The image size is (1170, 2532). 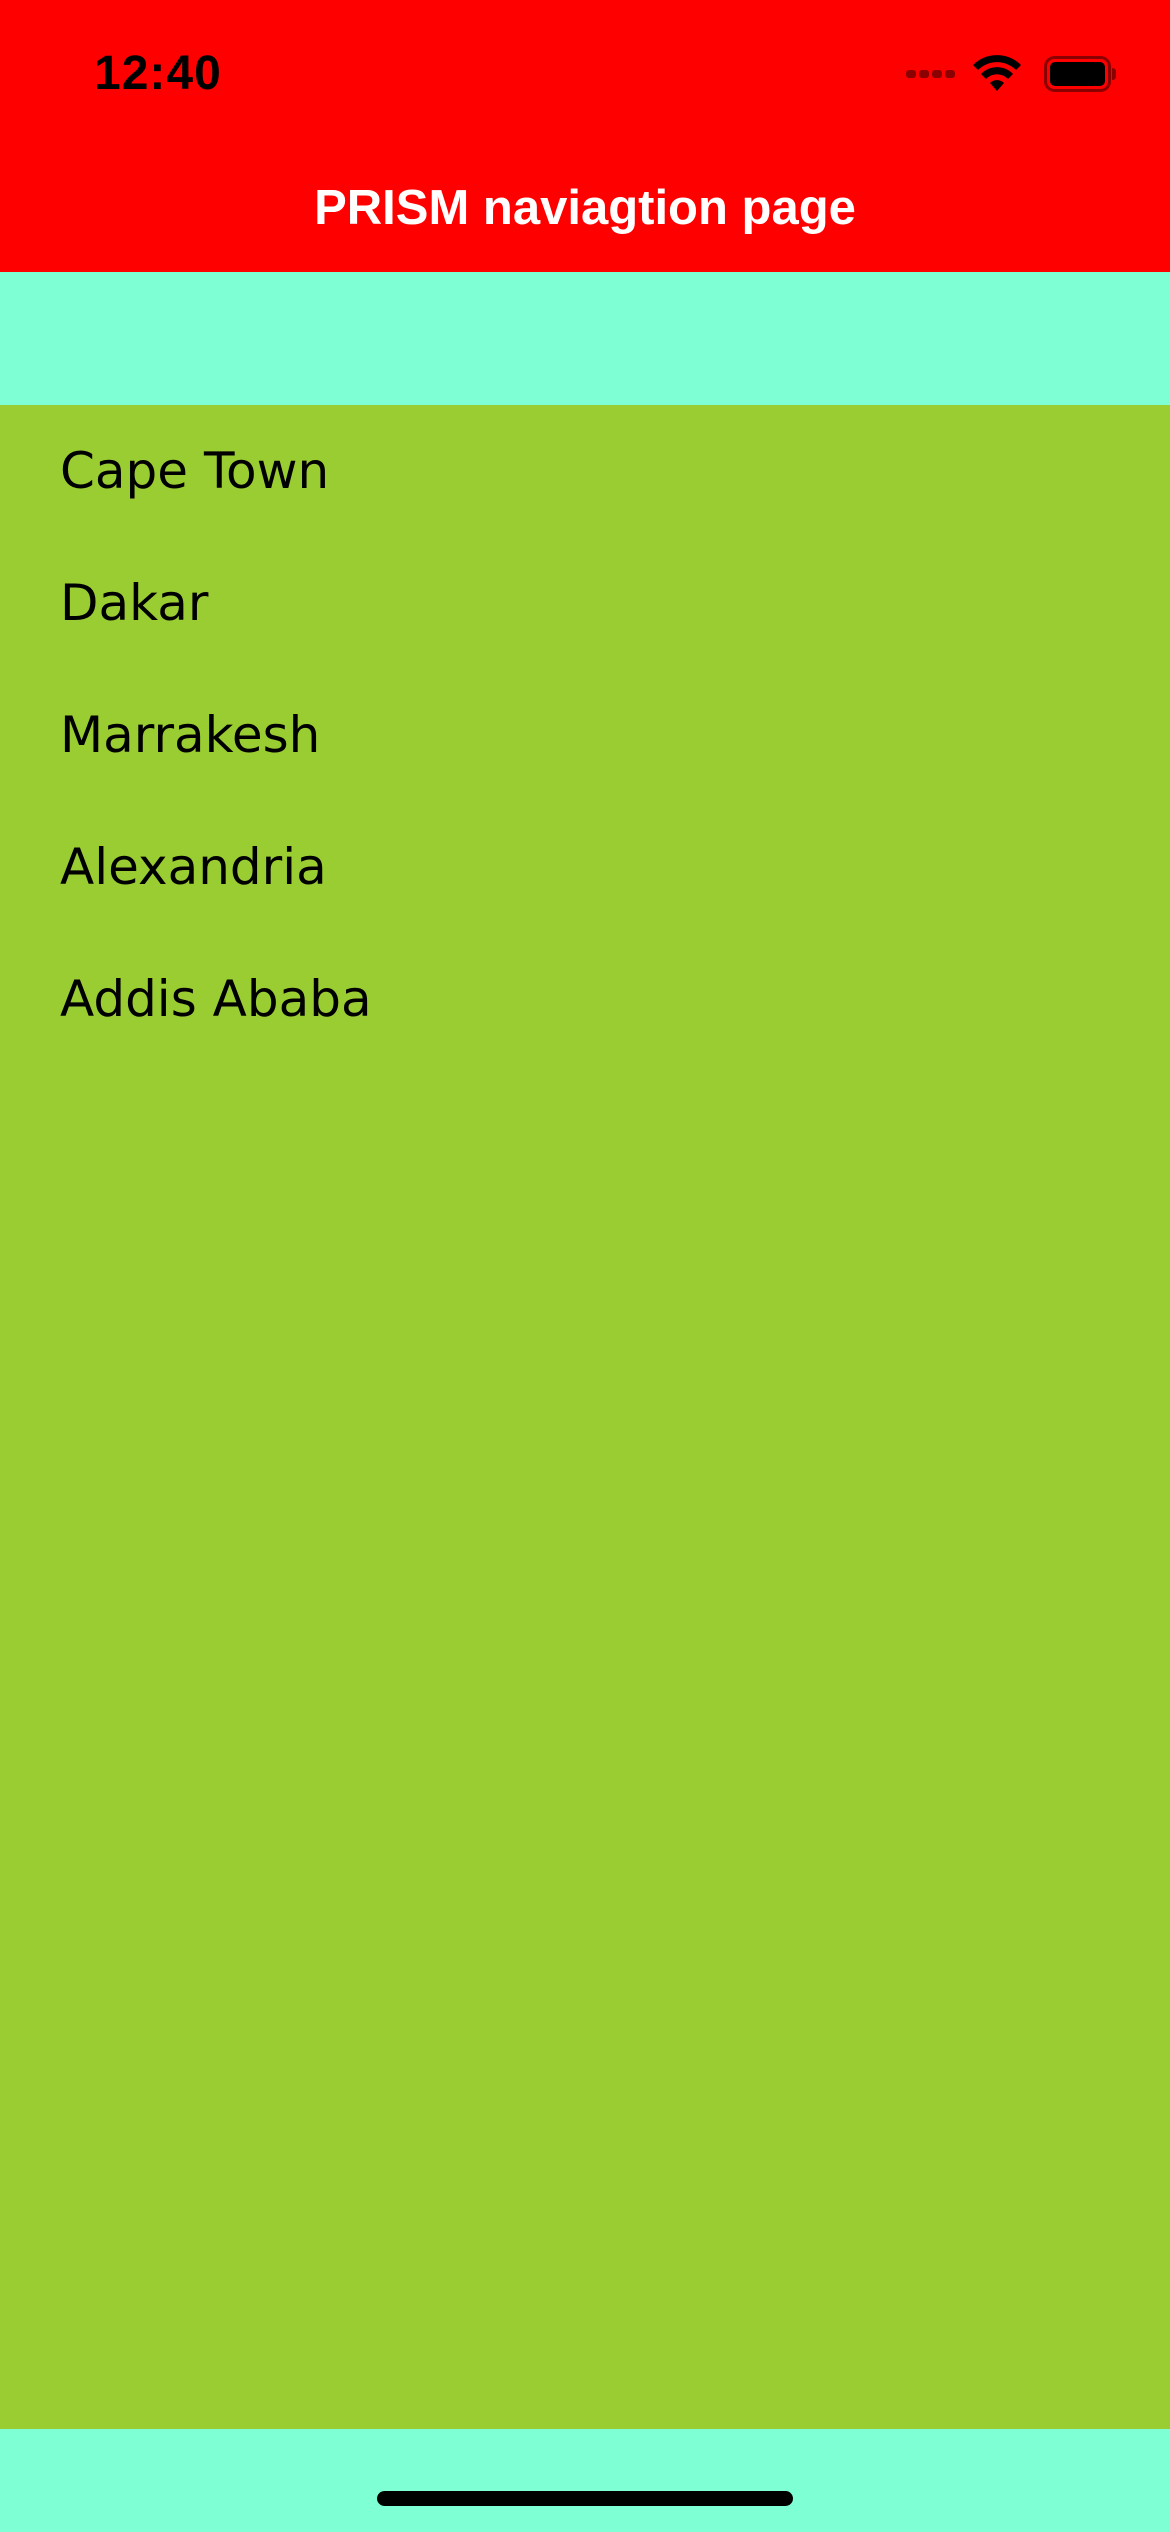 I want to click on list-item-label: Cape Town, so click(x=195, y=471).